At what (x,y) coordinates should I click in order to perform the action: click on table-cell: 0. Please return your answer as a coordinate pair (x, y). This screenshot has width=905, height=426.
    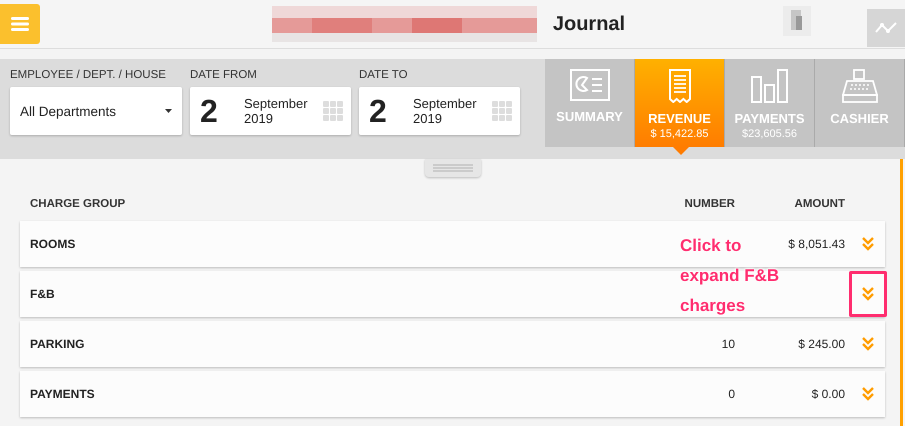
    Looking at the image, I should click on (731, 394).